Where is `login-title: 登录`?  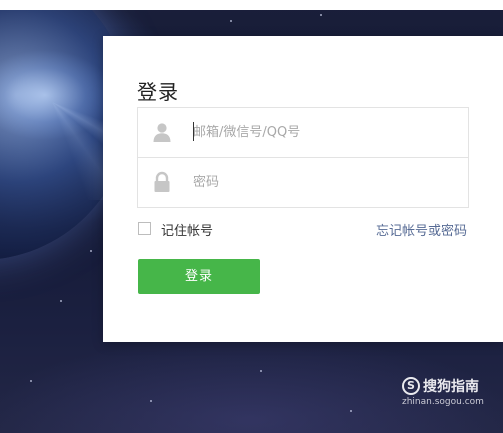
login-title: 登录 is located at coordinates (158, 92).